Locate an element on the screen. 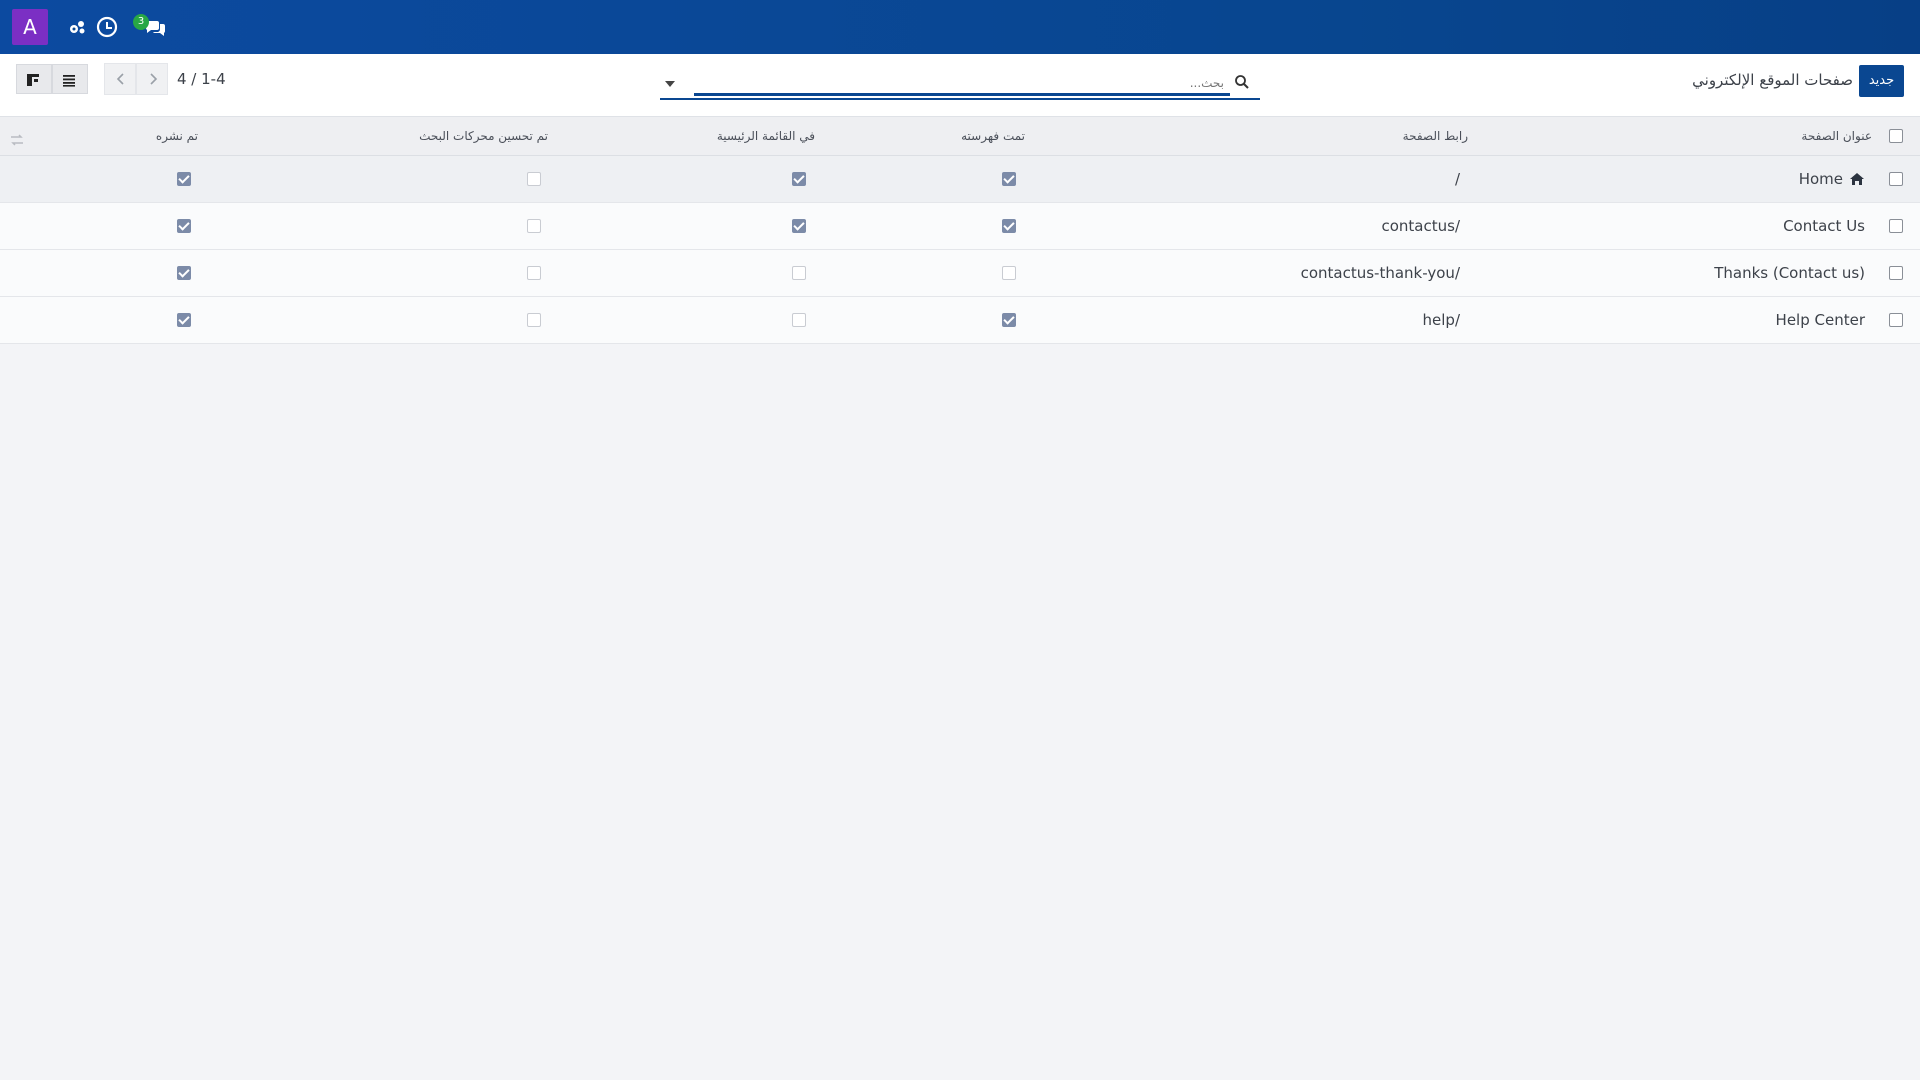 The height and width of the screenshot is (1080, 1920). clock-icon is located at coordinates (107, 27).